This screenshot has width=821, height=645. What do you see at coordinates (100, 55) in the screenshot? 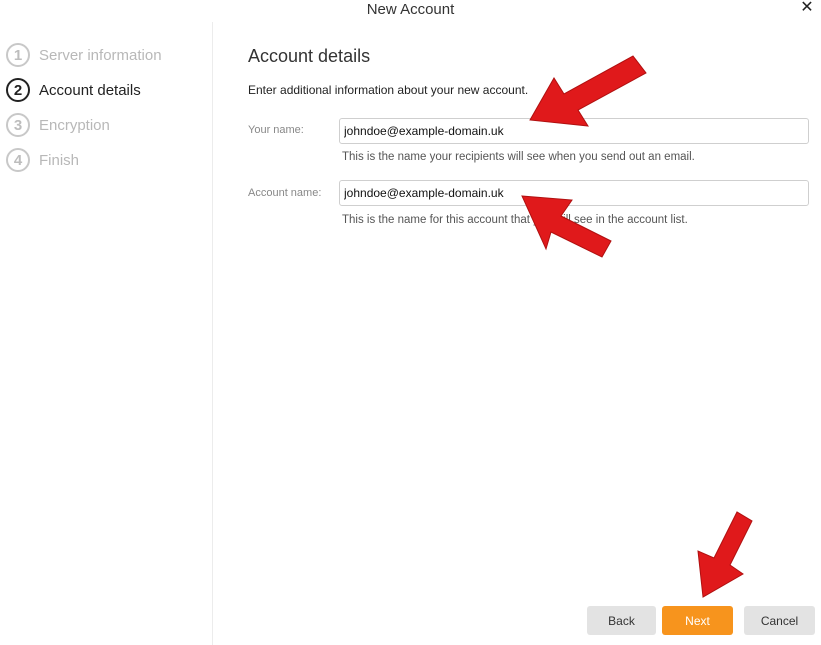
I see `step-label: Server information` at bounding box center [100, 55].